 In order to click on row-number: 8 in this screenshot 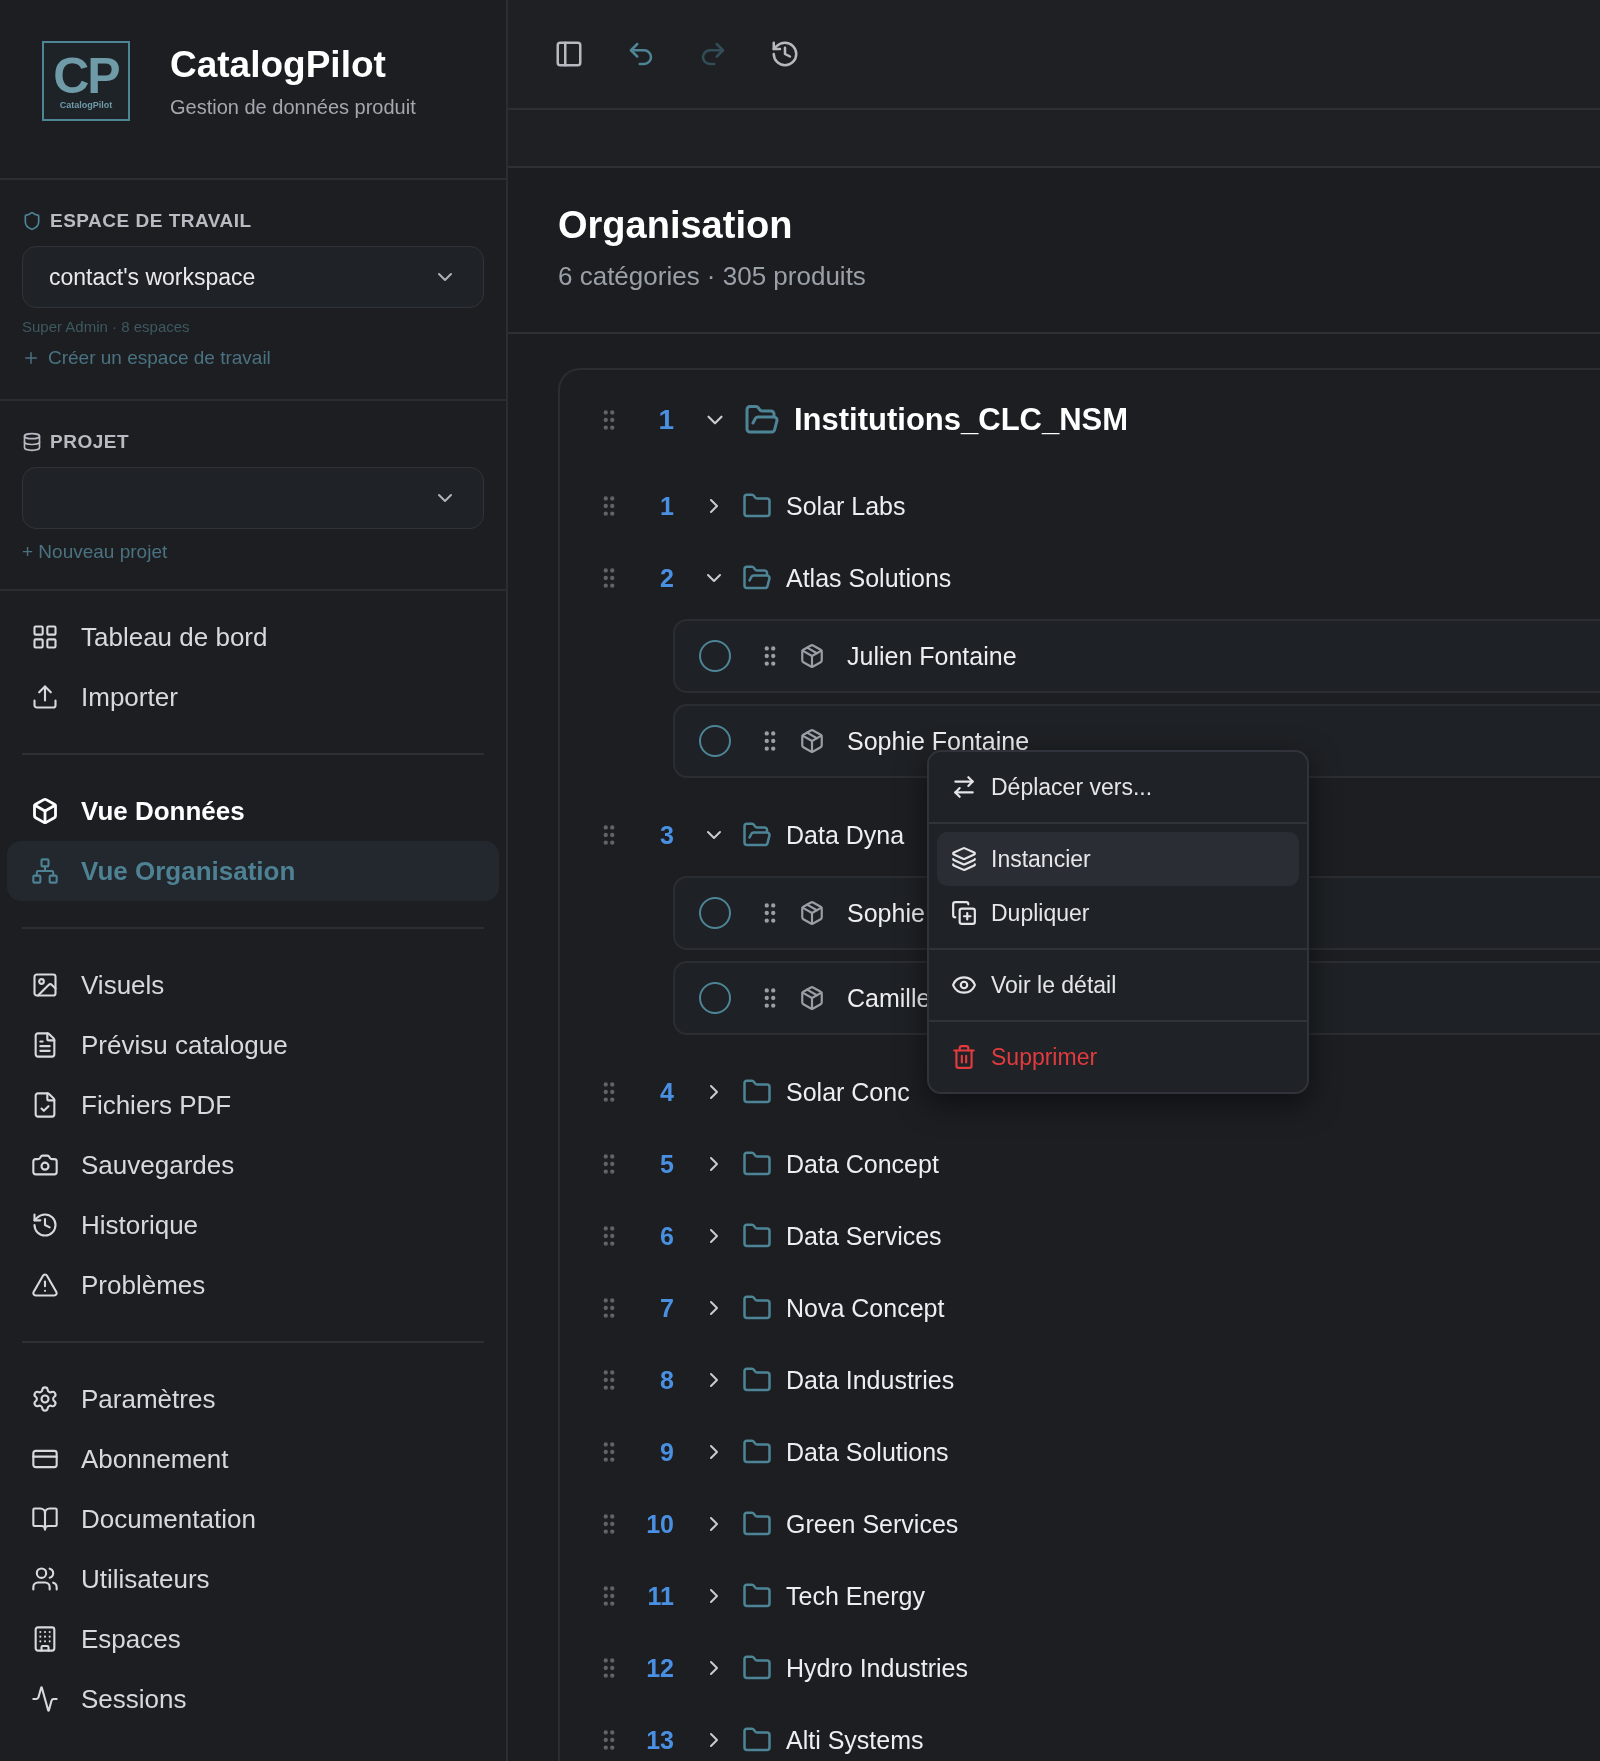, I will do `click(666, 1380)`.